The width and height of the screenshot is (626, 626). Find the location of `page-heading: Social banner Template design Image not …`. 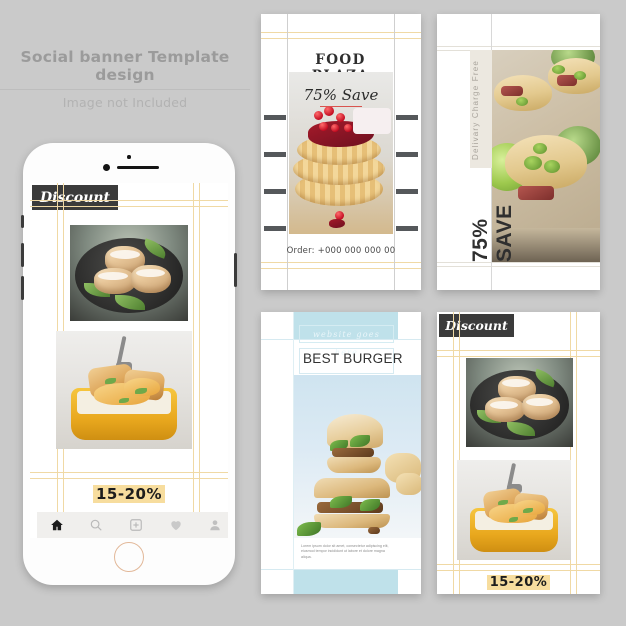

page-heading: Social banner Template design Image not … is located at coordinates (125, 79).